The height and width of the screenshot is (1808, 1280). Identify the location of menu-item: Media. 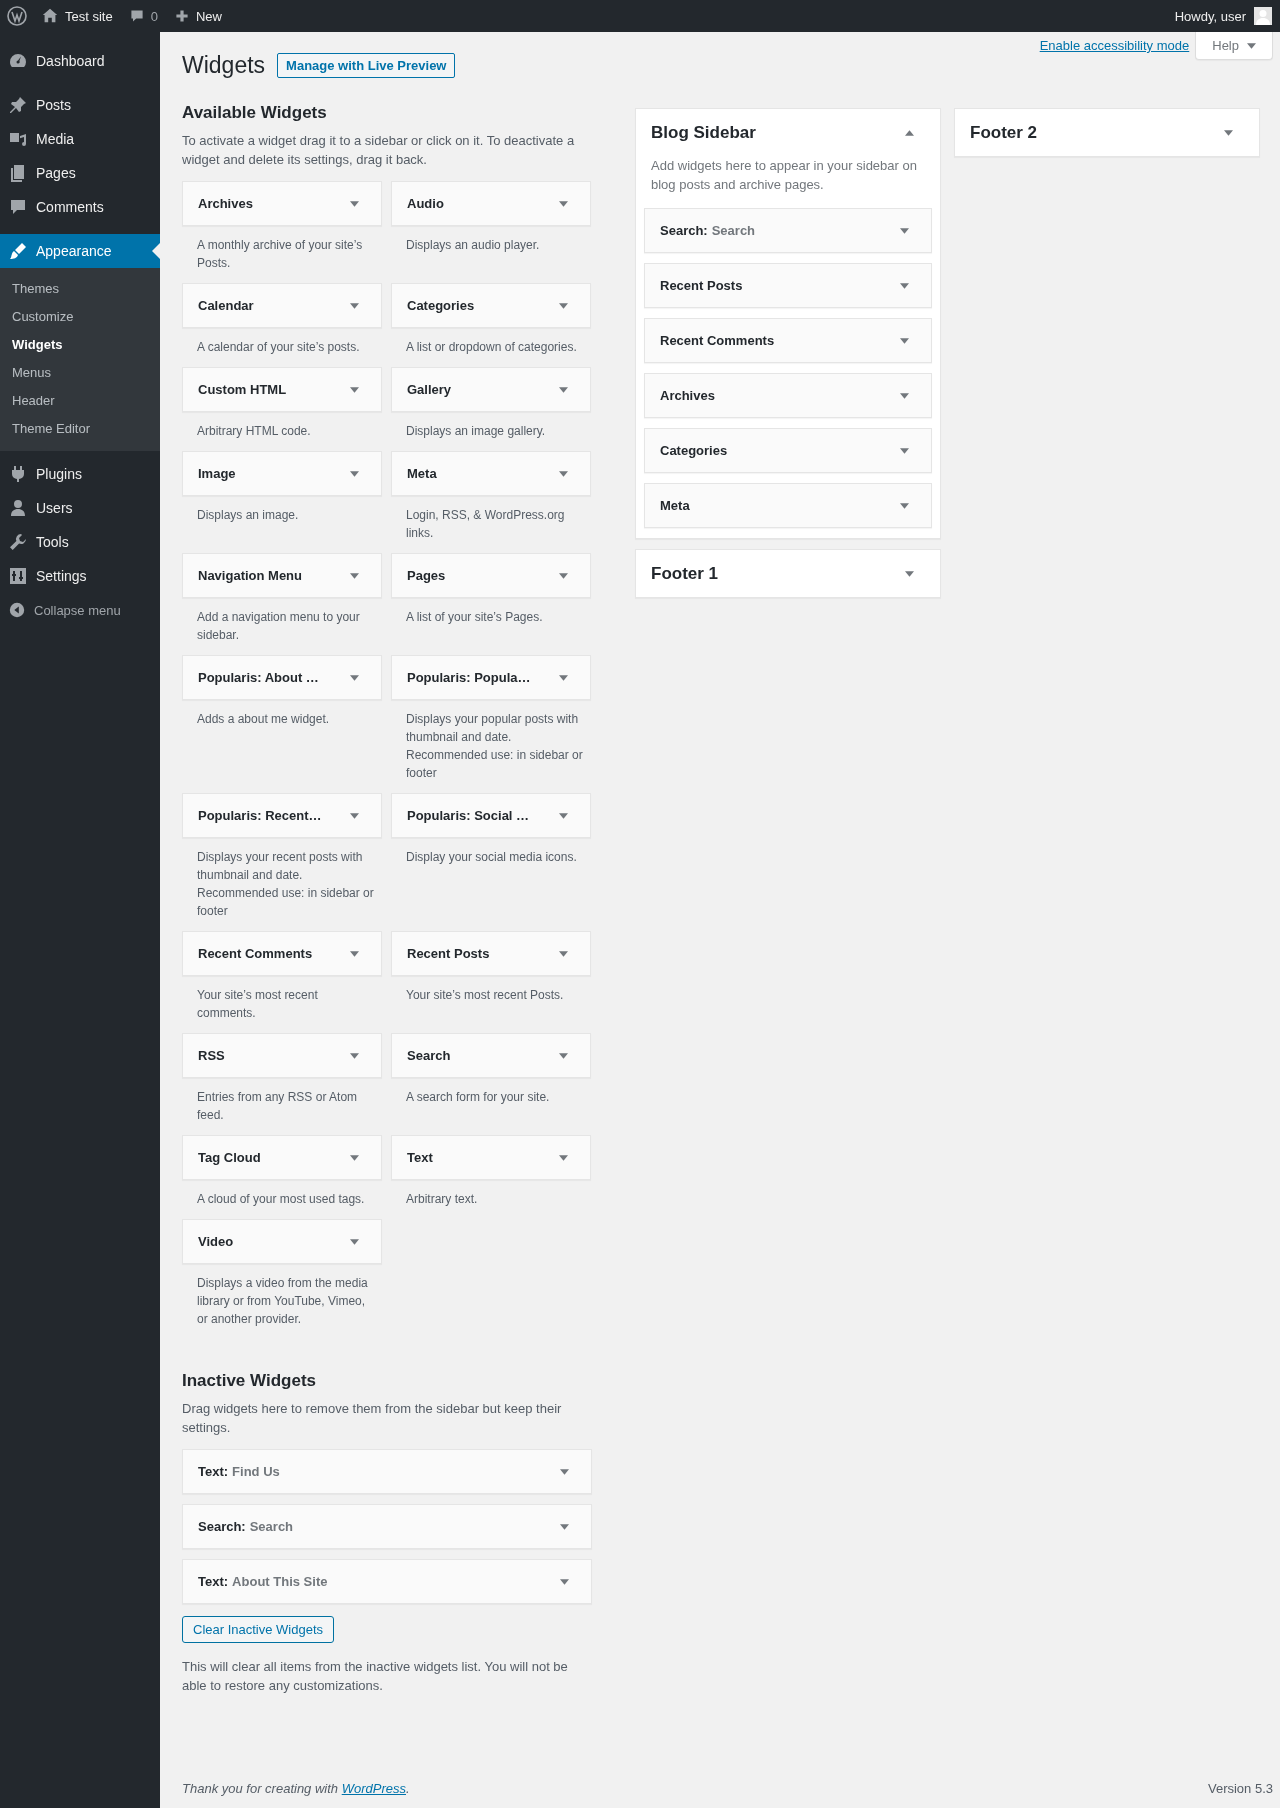
(80, 139).